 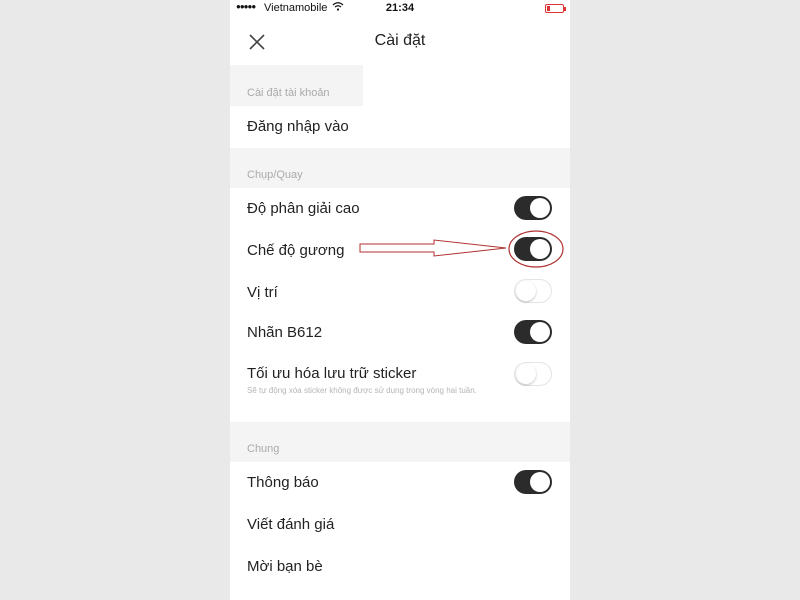 I want to click on mirror-mode-toggle, so click(x=533, y=249).